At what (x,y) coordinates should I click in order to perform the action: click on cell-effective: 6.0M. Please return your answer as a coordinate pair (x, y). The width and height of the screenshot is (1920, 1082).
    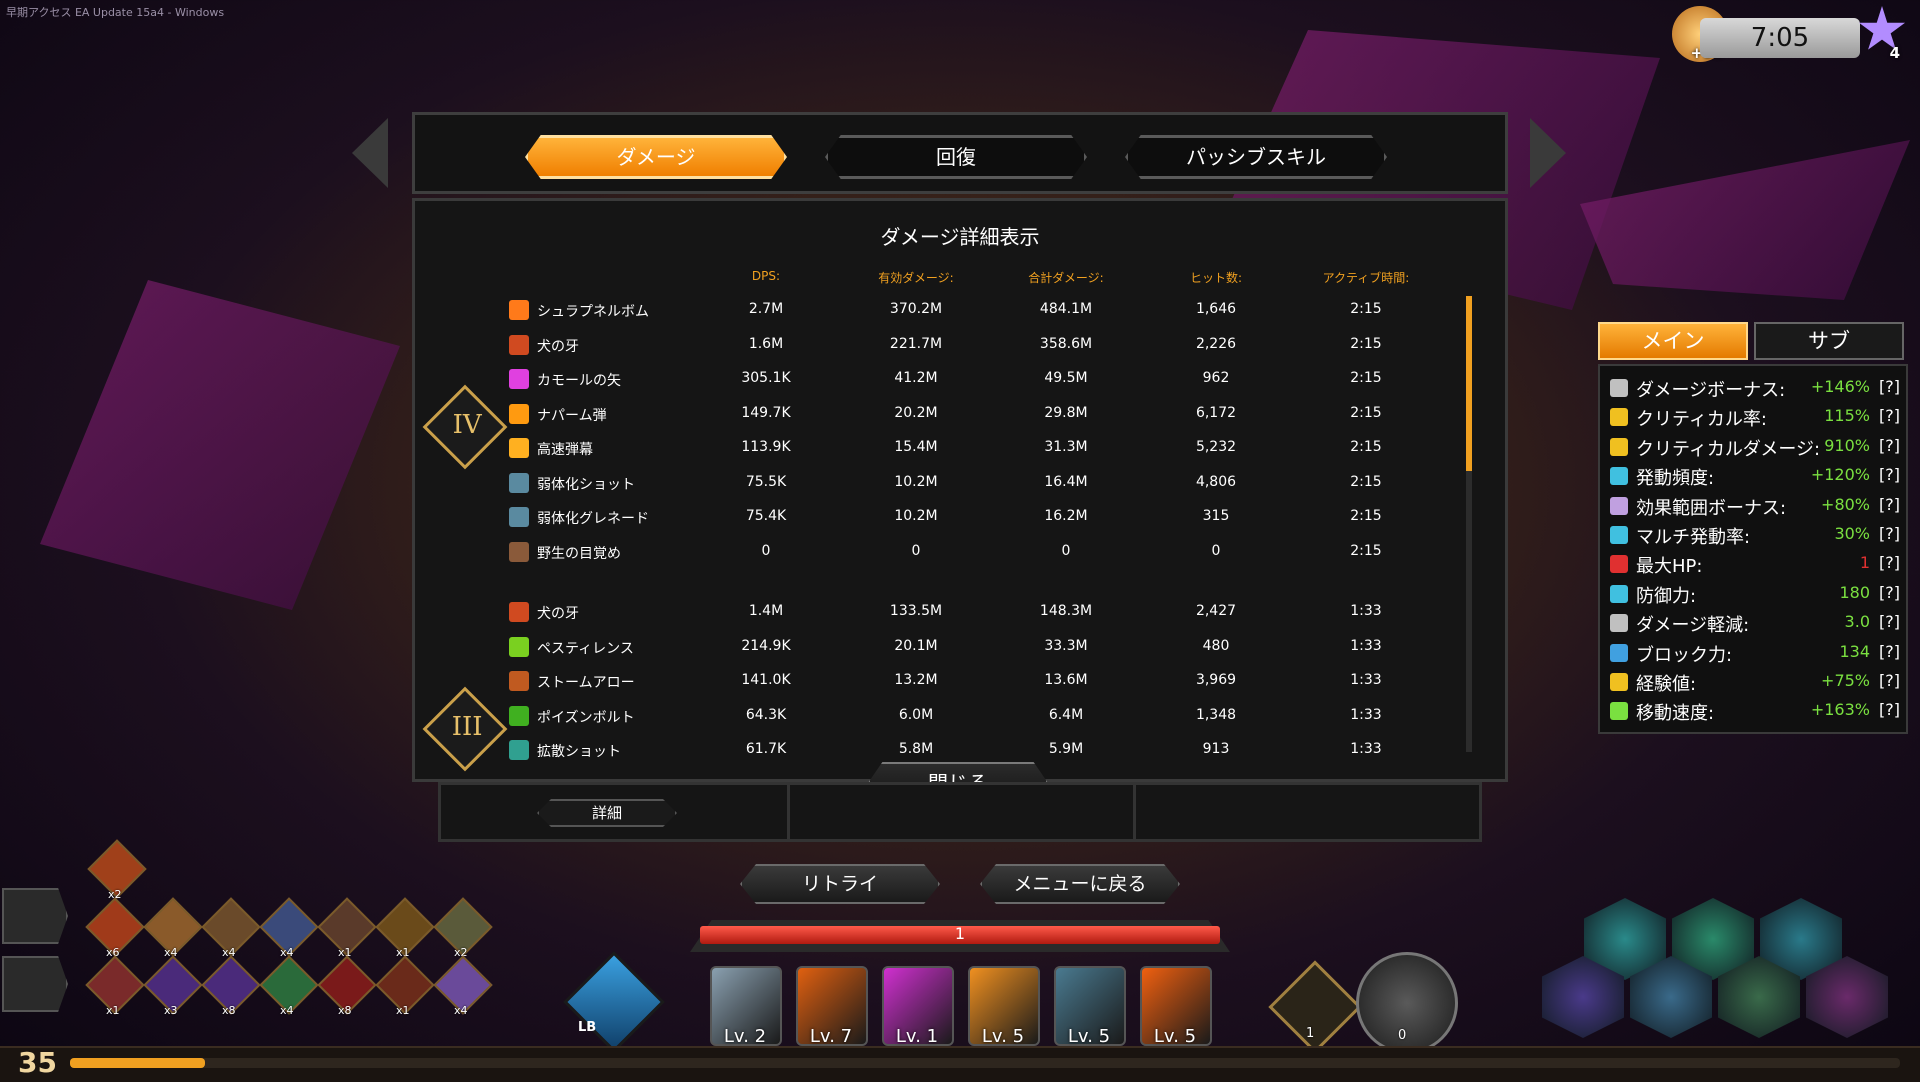
    Looking at the image, I should click on (916, 714).